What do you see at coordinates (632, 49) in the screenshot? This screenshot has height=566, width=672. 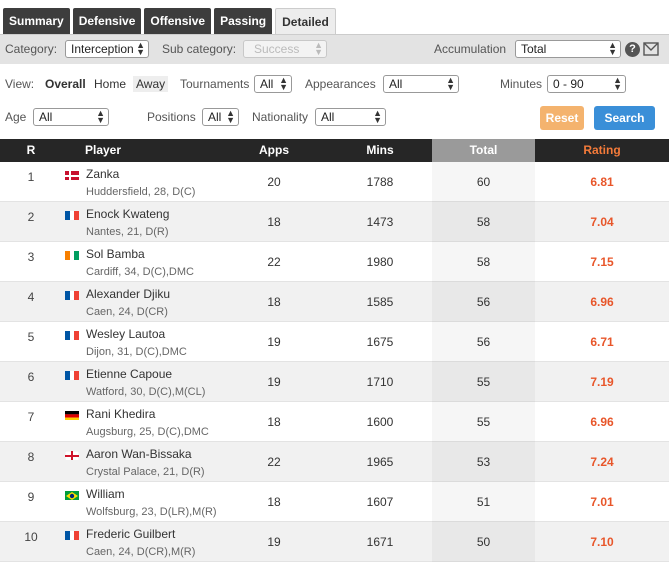 I see `help-icon: ?` at bounding box center [632, 49].